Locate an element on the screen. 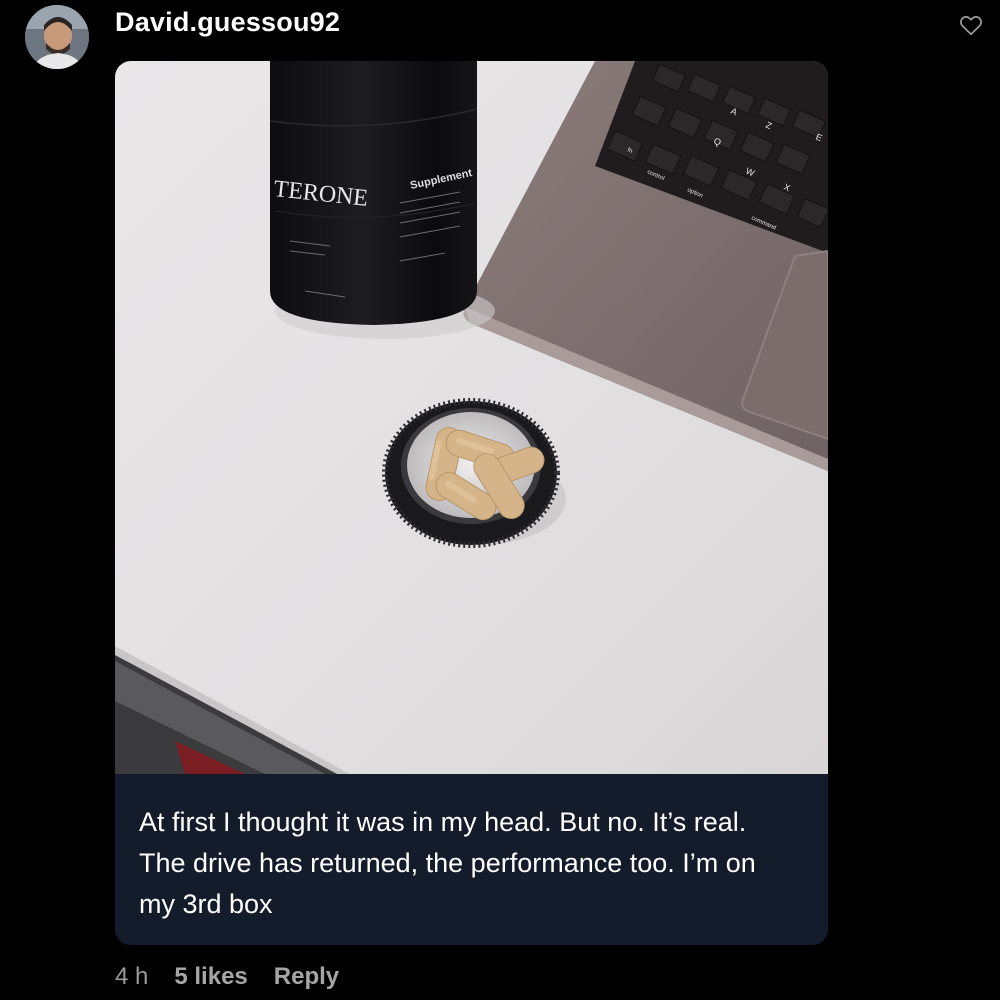  comment-meta: 4 h 5 likes Reply is located at coordinates (227, 977).